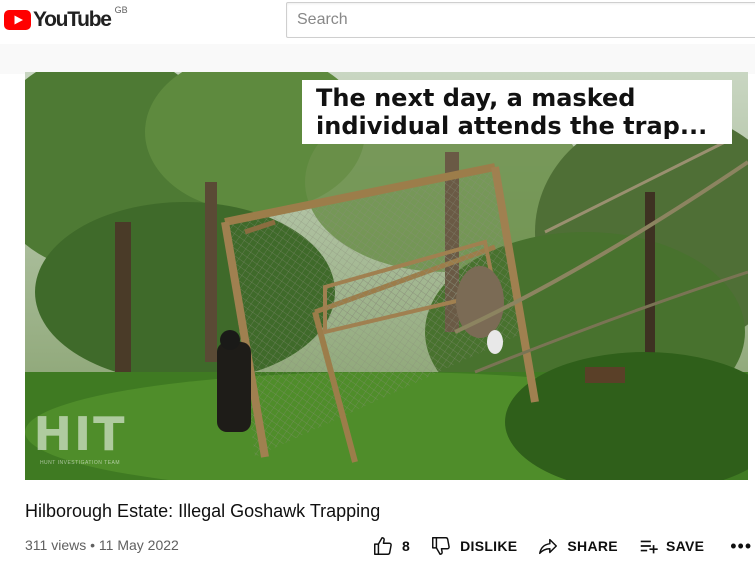  What do you see at coordinates (517, 20) in the screenshot?
I see `search-input` at bounding box center [517, 20].